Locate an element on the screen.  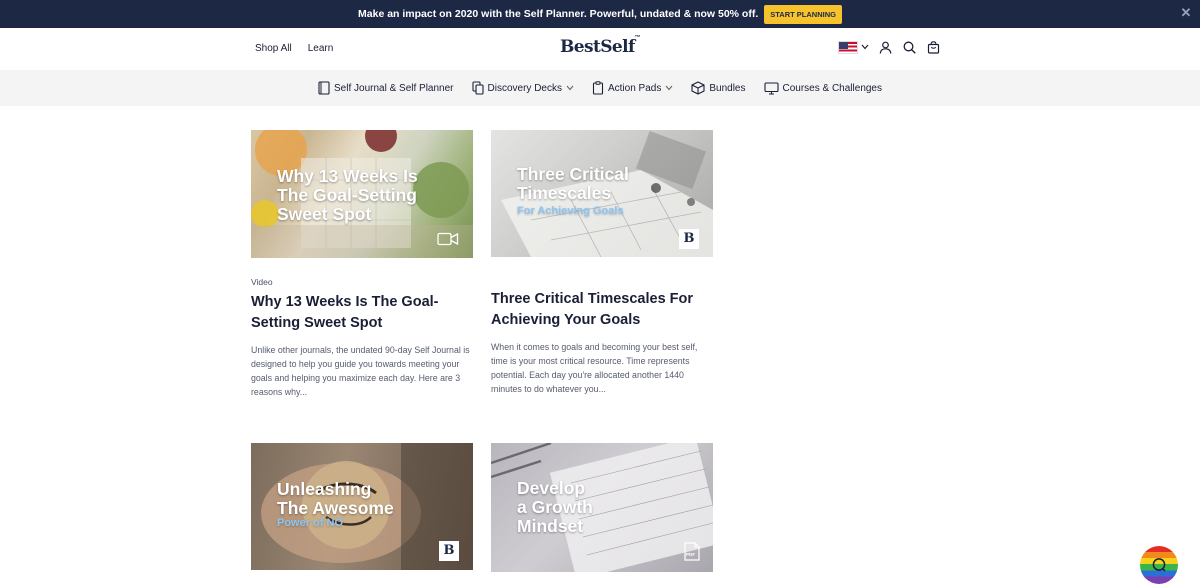
category-self-journal: Self Journal & Self Planner is located at coordinates (386, 88).